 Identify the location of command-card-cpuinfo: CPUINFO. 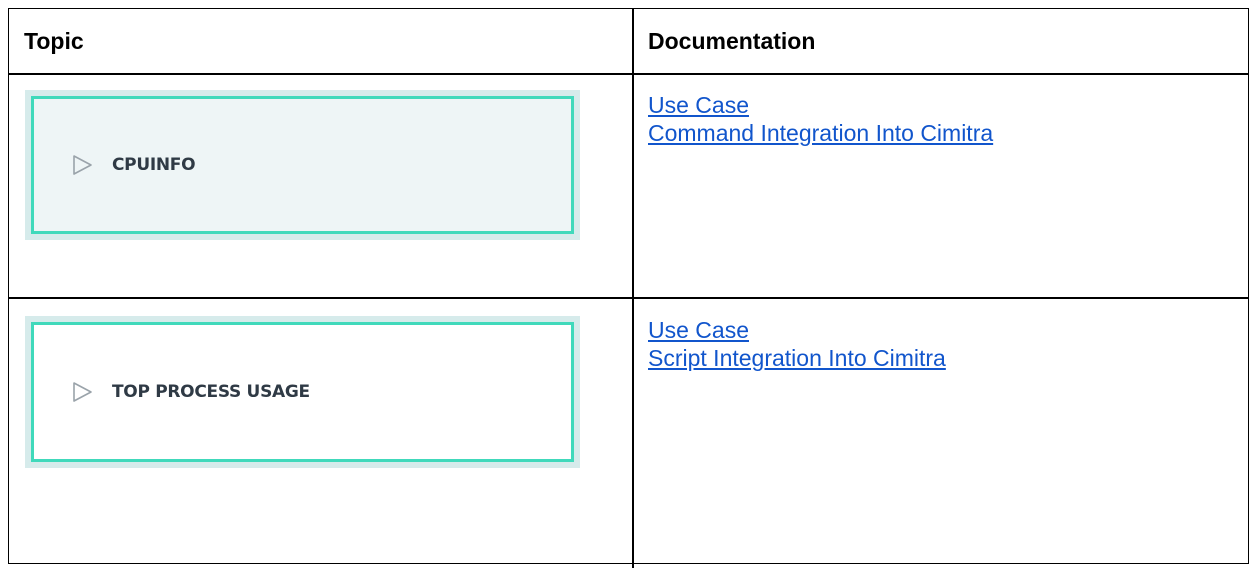
(302, 165).